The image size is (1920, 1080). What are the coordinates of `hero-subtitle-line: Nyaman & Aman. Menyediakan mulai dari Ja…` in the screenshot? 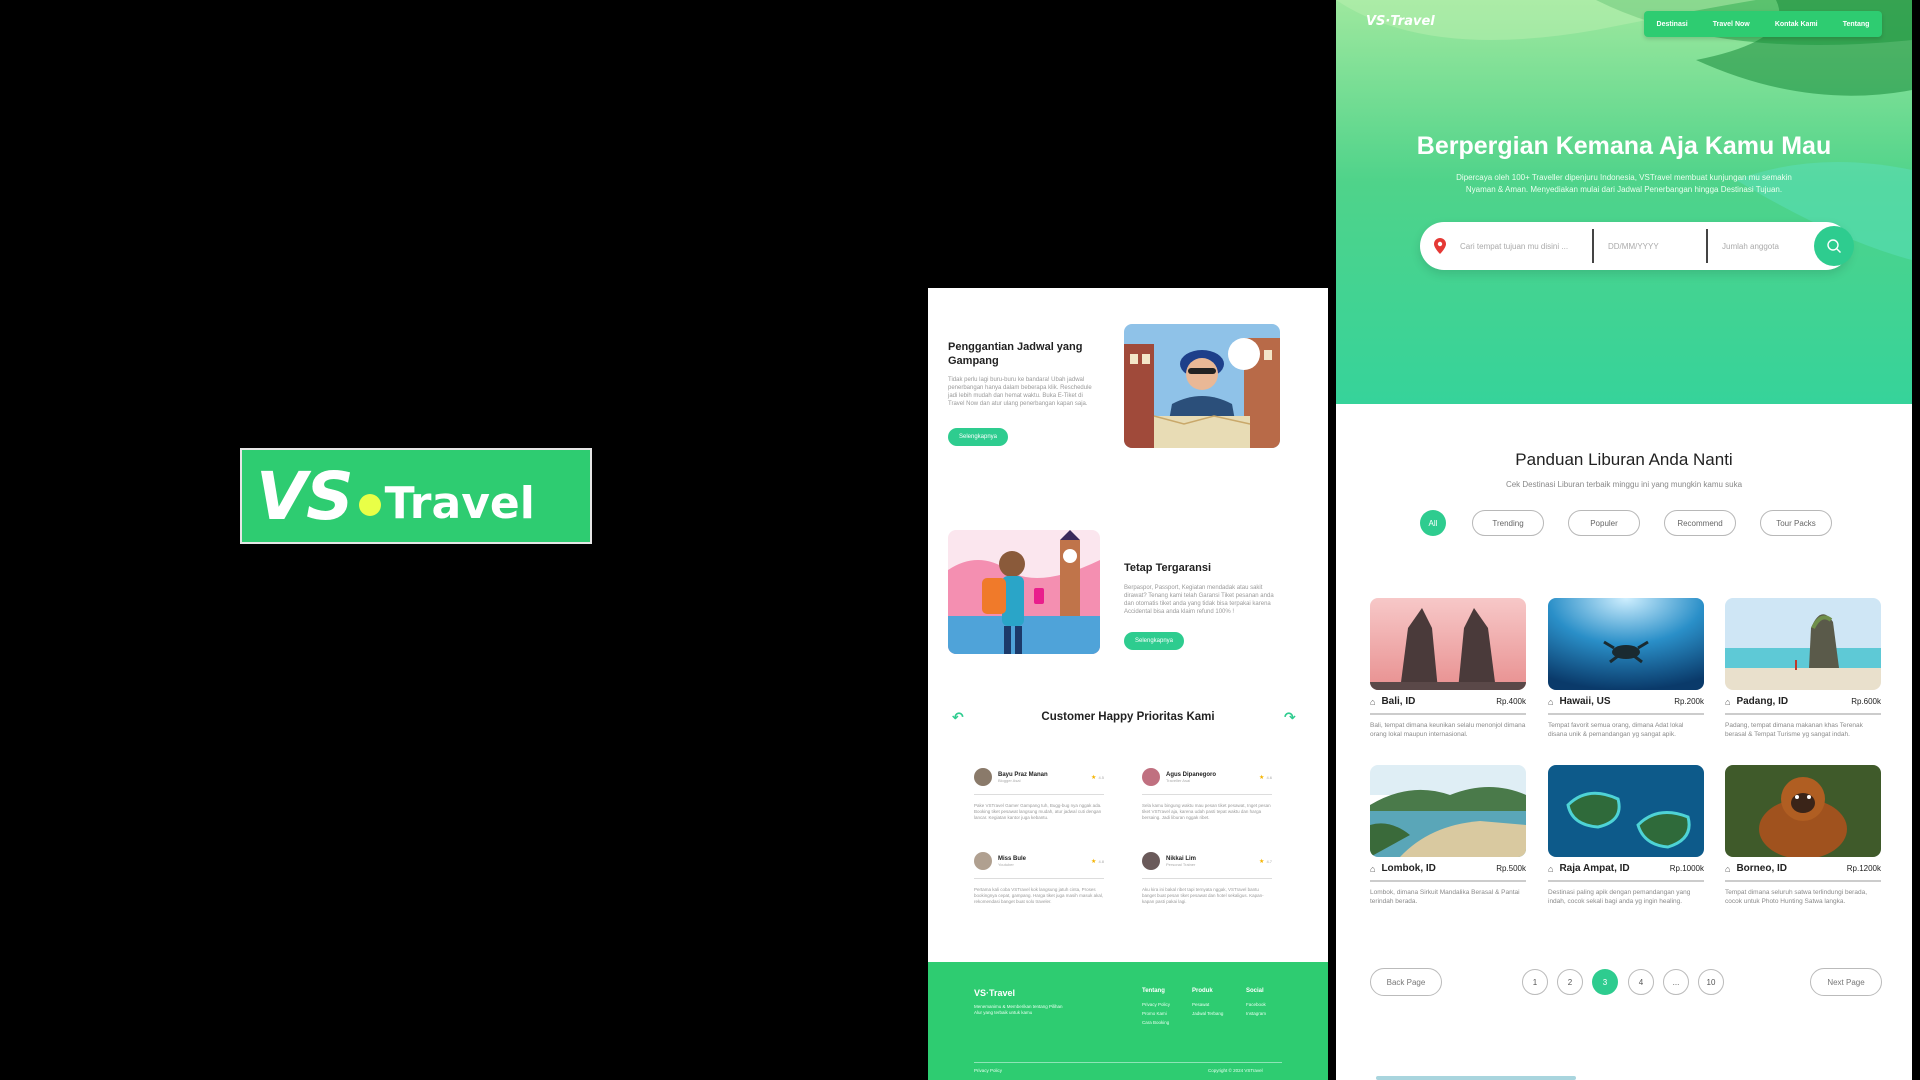 It's located at (1624, 189).